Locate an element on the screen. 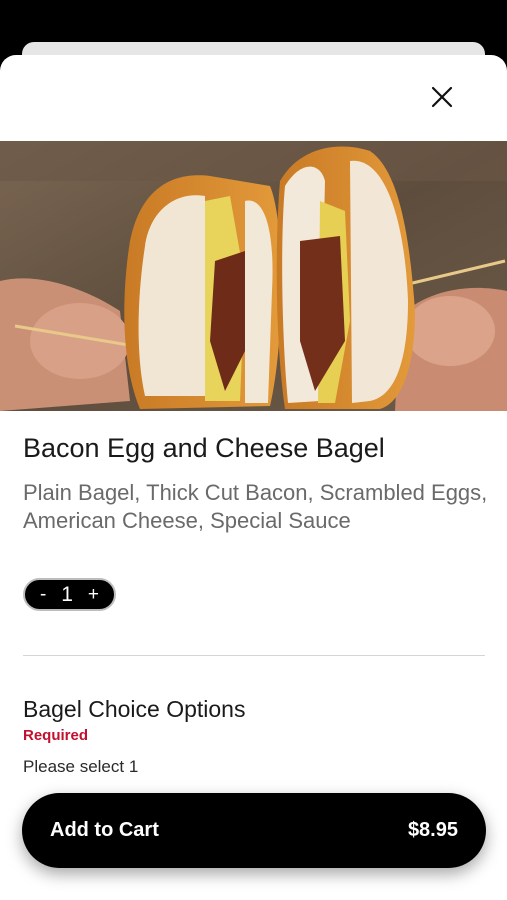 The width and height of the screenshot is (507, 900). divider is located at coordinates (254, 655).